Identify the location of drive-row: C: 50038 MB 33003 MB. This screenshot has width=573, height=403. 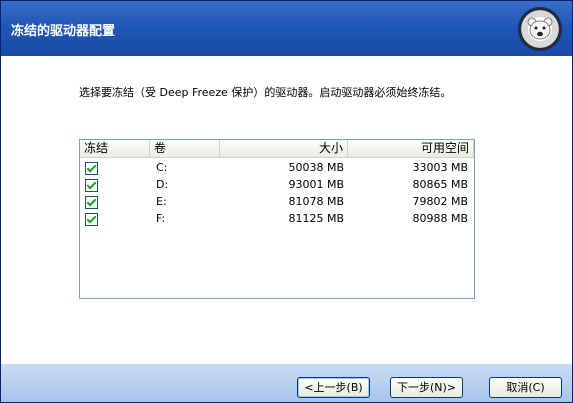
(277, 168).